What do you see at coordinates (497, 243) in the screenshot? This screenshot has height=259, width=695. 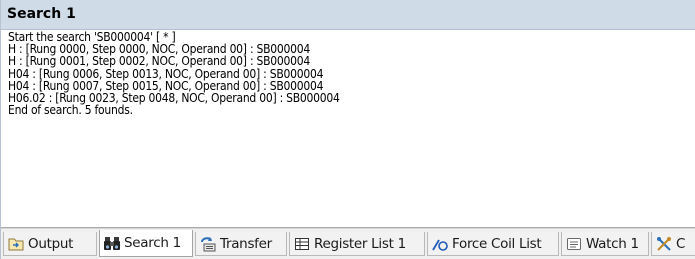 I see `tab-label: Force Coil List` at bounding box center [497, 243].